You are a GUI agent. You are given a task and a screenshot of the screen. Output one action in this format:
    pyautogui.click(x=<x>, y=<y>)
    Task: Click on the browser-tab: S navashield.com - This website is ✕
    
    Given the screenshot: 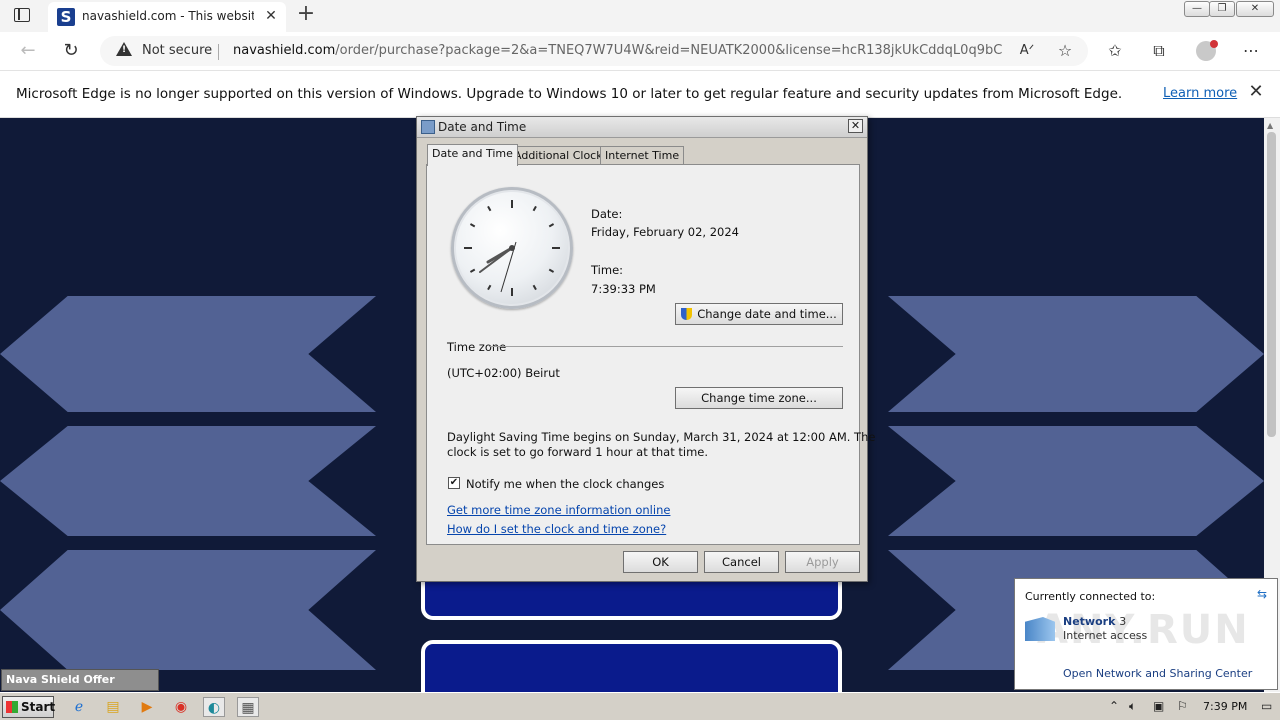 What is the action you would take?
    pyautogui.click(x=167, y=17)
    